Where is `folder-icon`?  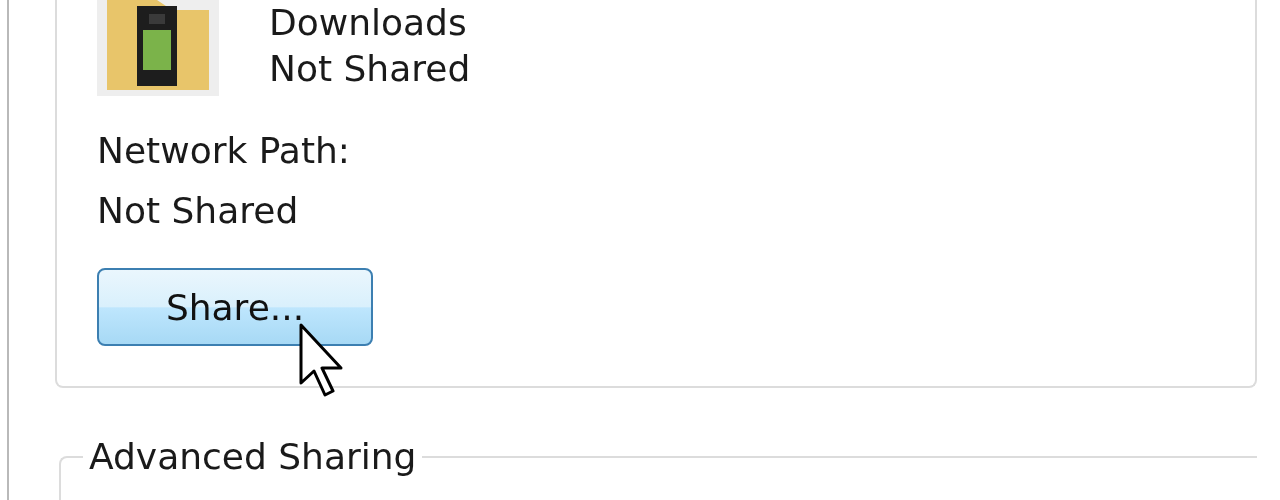
folder-icon is located at coordinates (158, 48).